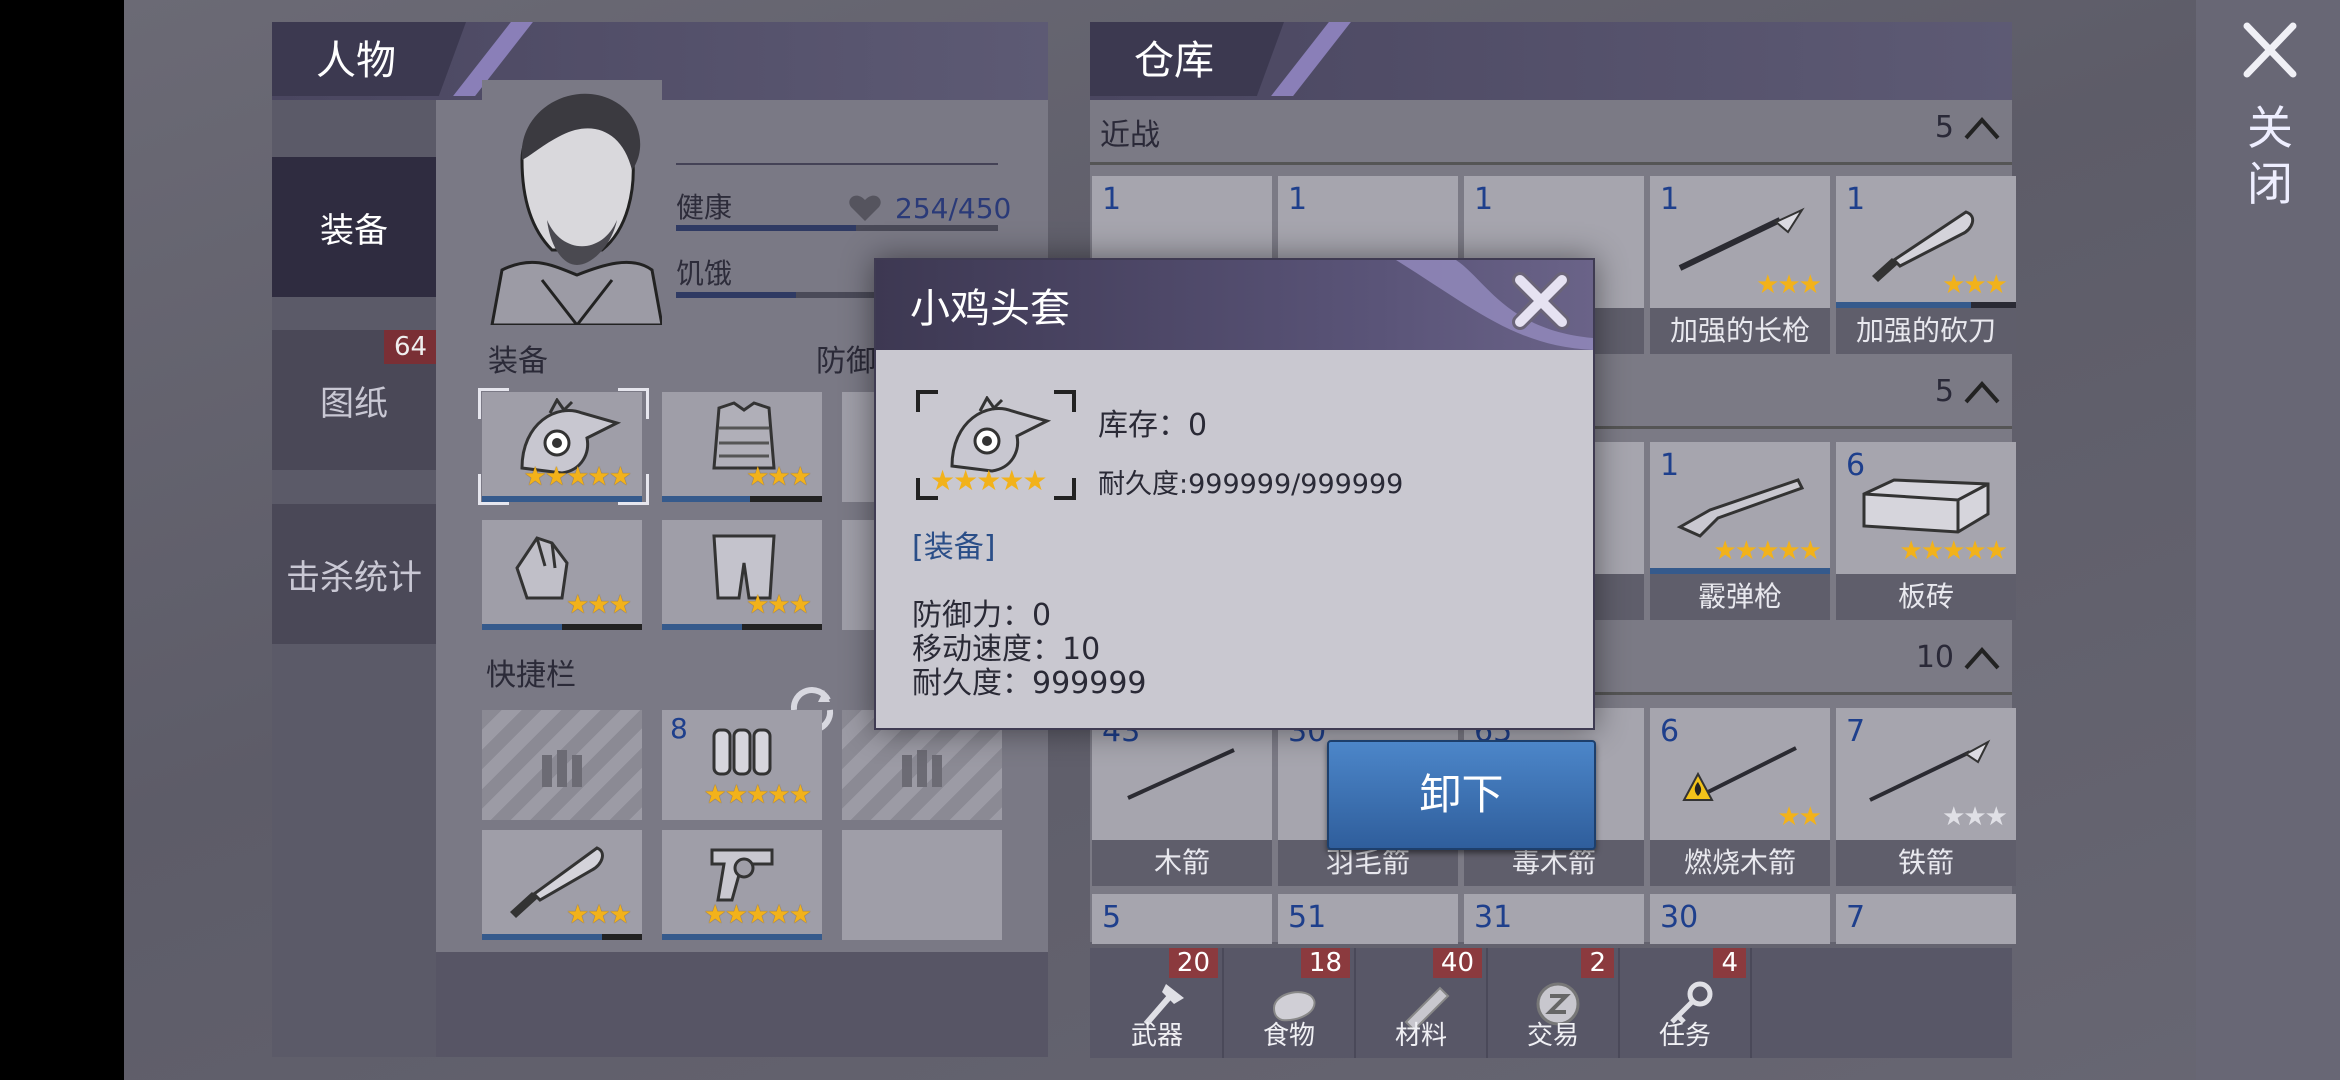  I want to click on arrow-icon, so click(1181, 774).